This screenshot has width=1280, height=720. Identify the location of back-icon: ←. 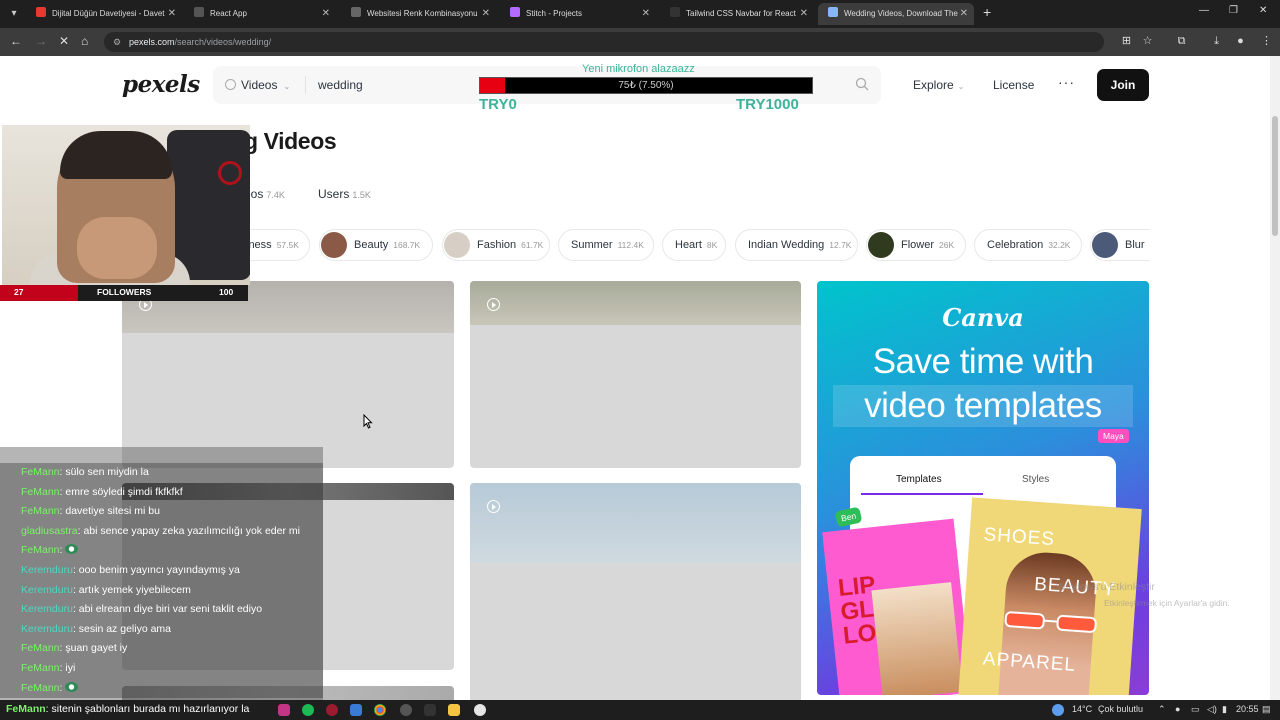
(16, 41).